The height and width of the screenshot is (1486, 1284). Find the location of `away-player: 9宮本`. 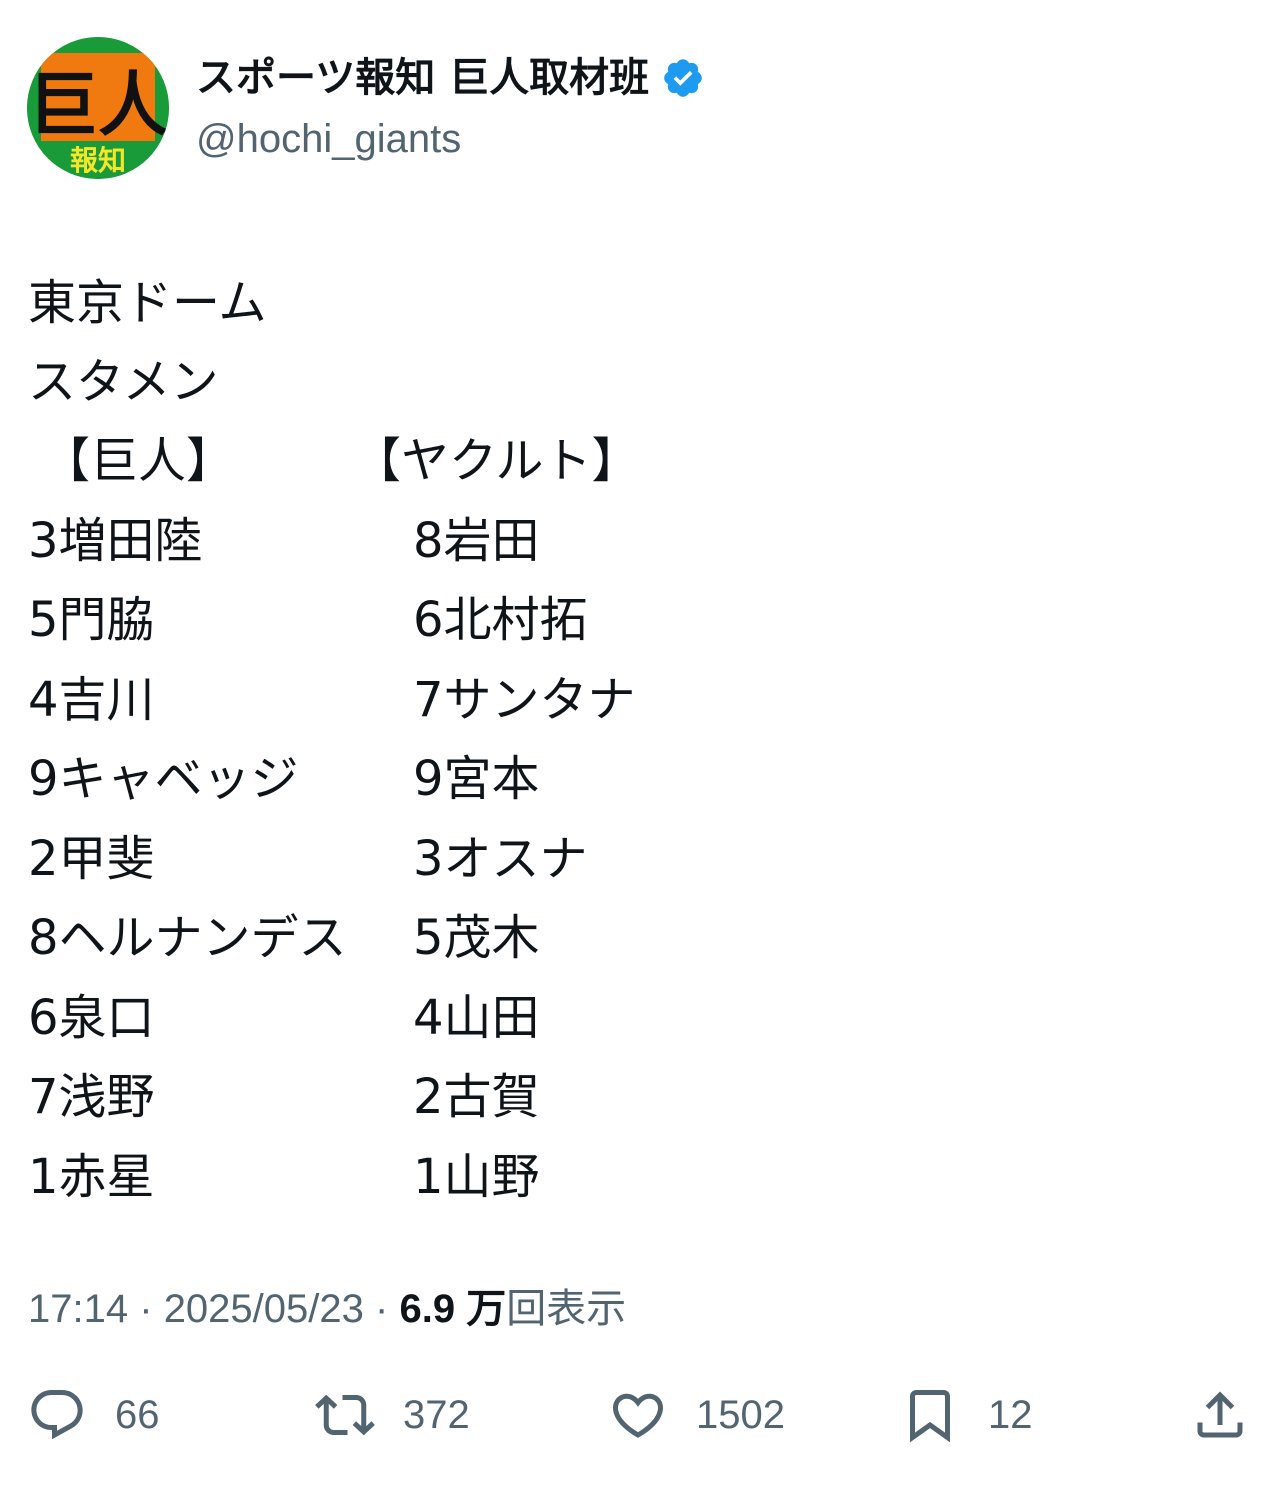

away-player: 9宮本 is located at coordinates (476, 779).